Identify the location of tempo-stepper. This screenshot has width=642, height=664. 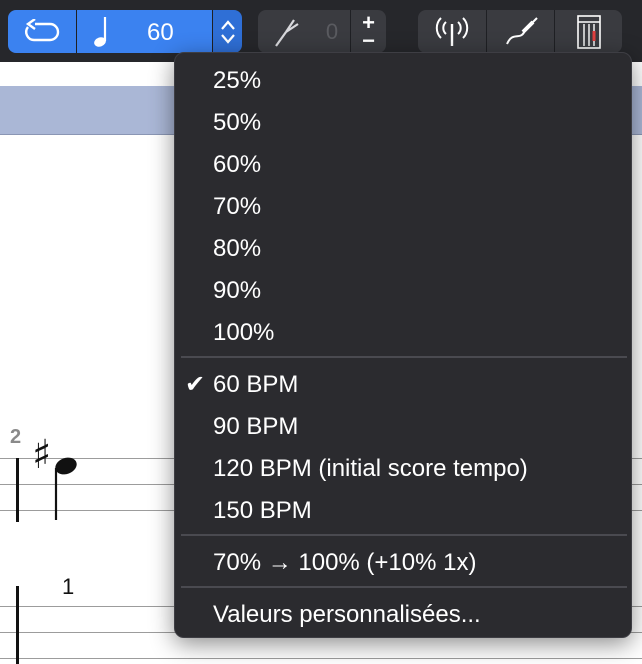
(227, 31).